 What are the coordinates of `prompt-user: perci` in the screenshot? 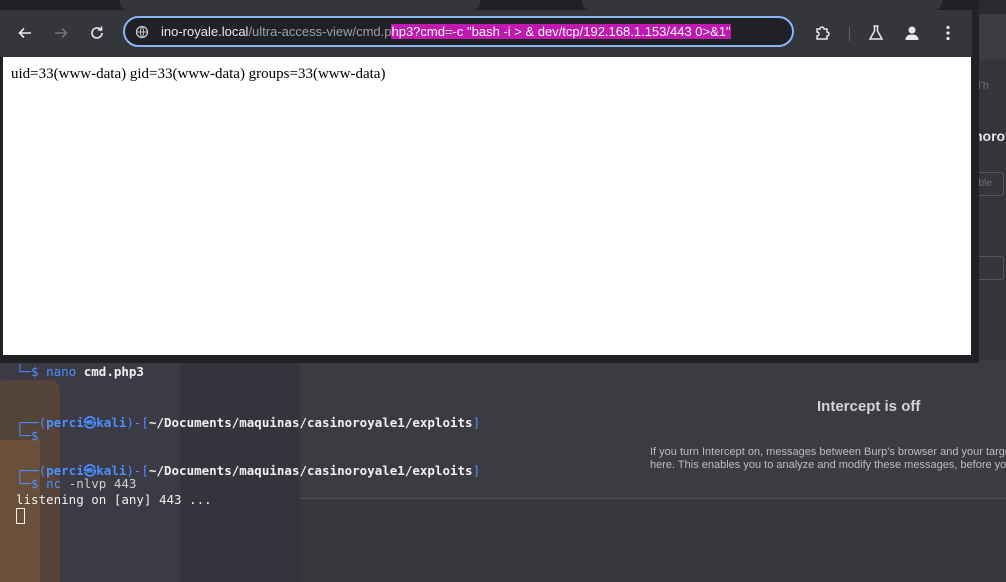 It's located at (65, 422).